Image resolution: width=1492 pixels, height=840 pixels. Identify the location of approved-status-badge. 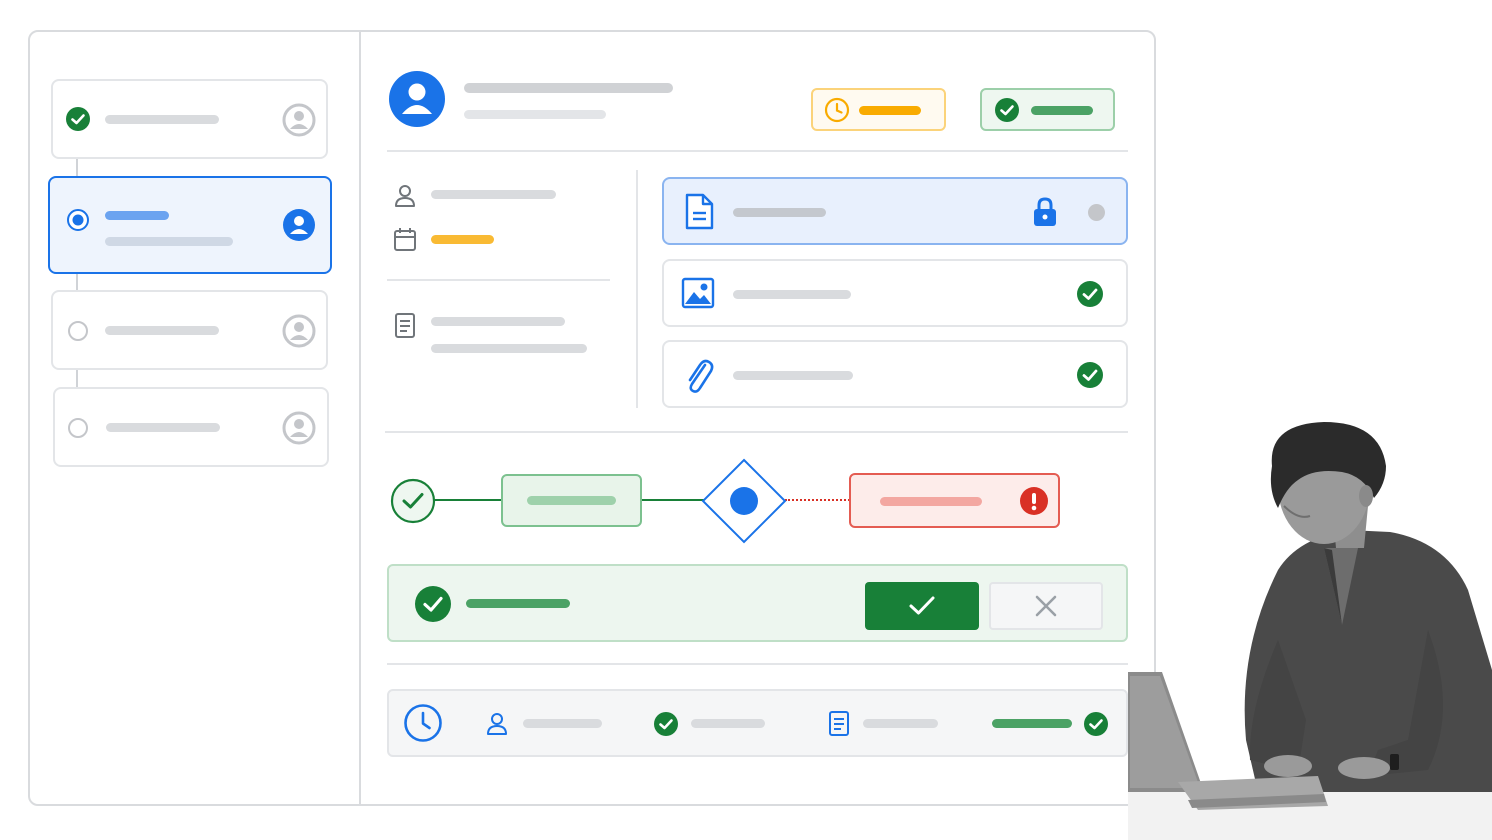
(1047, 109).